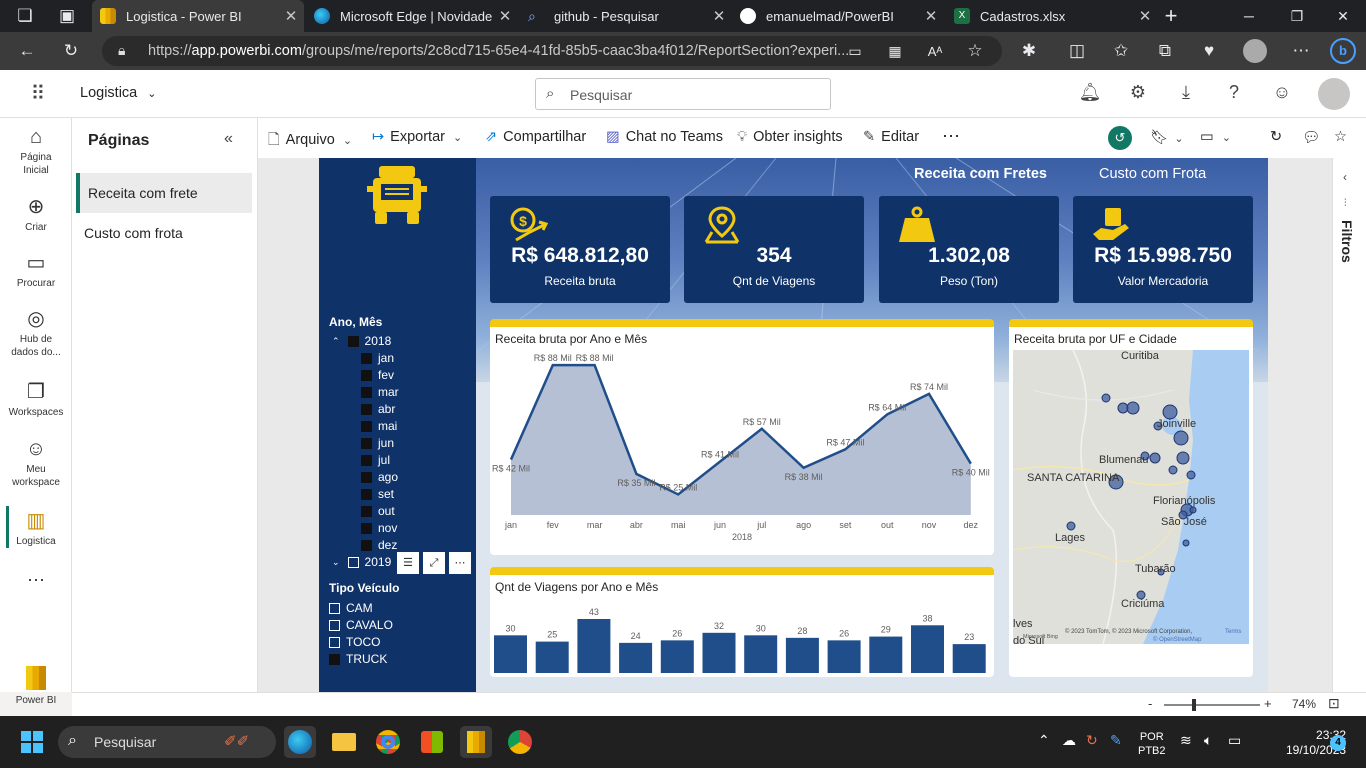  What do you see at coordinates (377, 494) in the screenshot?
I see `slicer-month-set: set` at bounding box center [377, 494].